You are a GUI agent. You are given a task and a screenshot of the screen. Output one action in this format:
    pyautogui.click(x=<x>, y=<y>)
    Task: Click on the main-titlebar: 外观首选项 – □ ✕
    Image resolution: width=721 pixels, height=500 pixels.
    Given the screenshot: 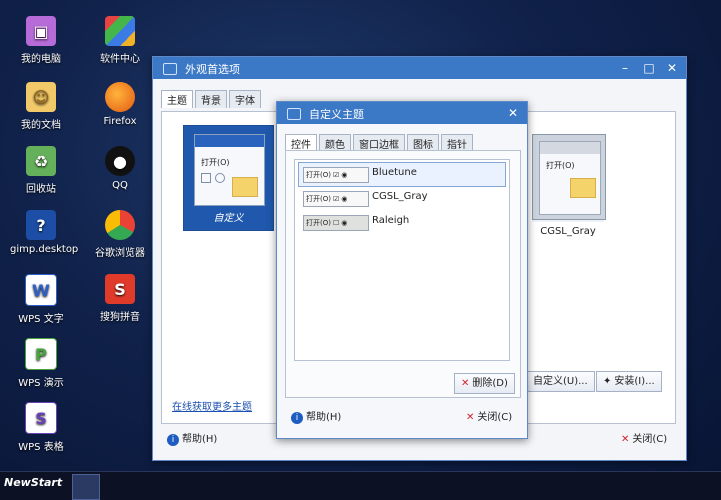 What is the action you would take?
    pyautogui.click(x=419, y=68)
    